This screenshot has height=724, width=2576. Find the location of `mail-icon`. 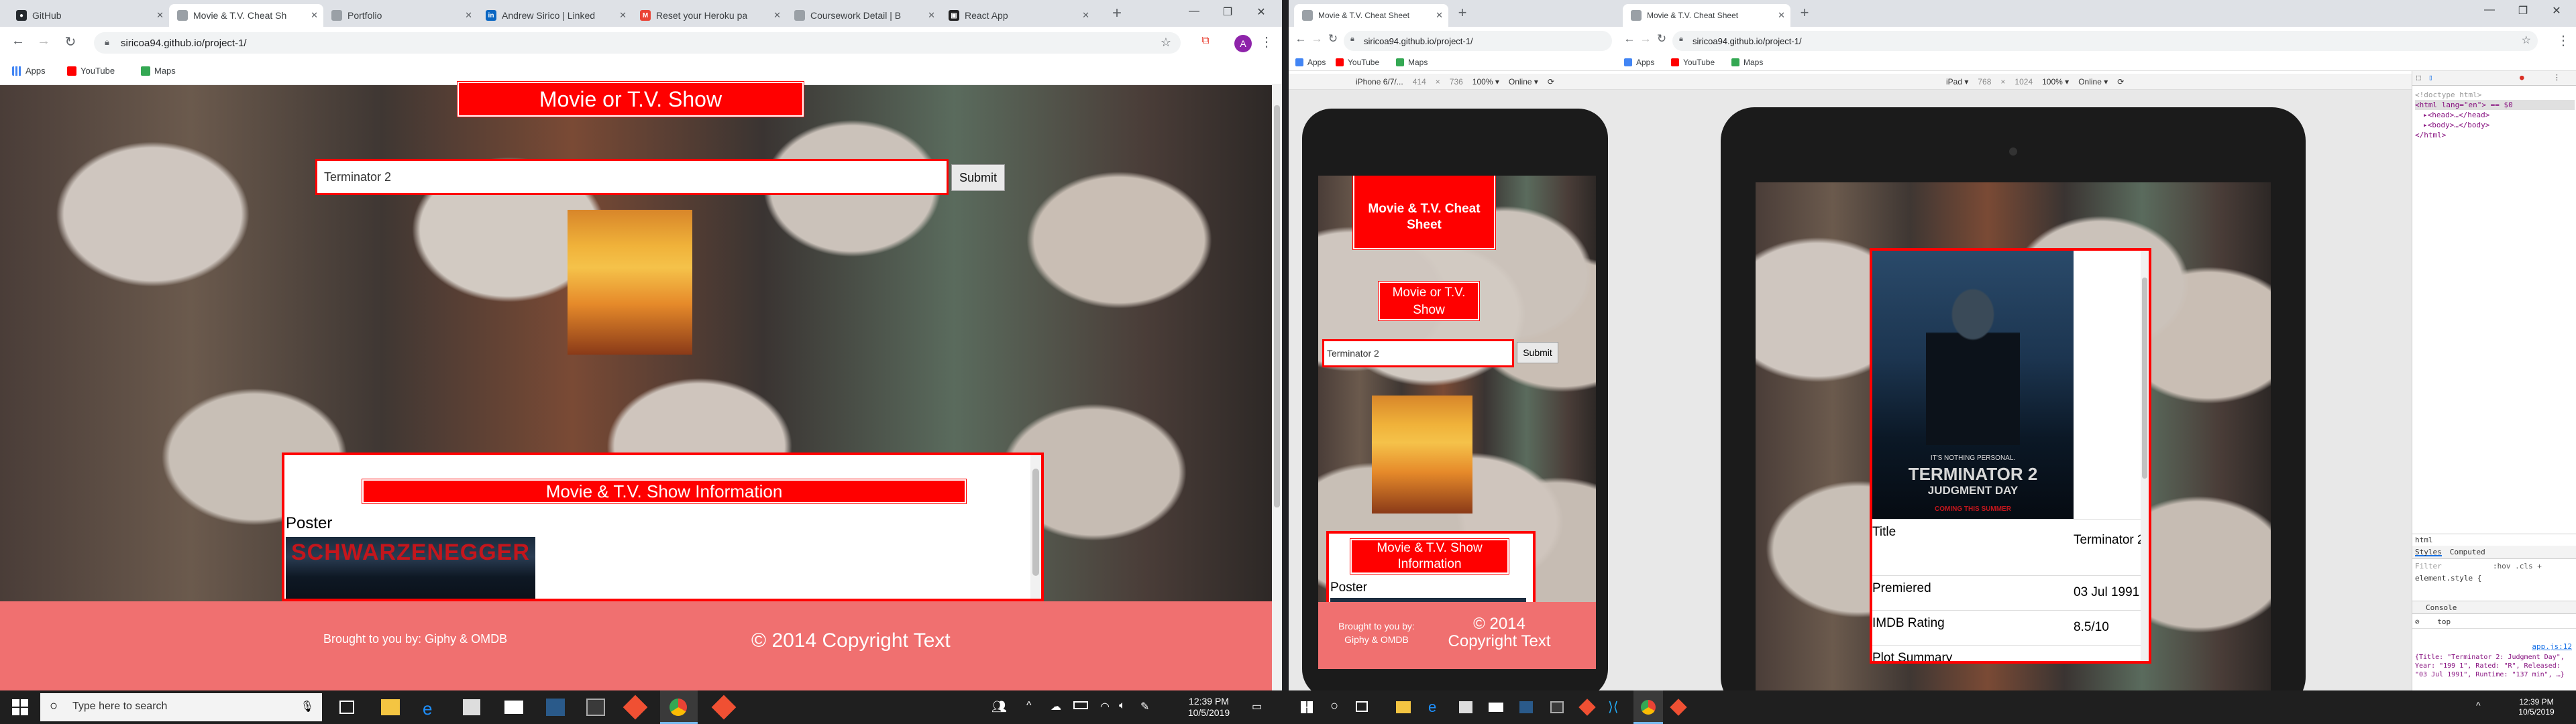

mail-icon is located at coordinates (1496, 707).